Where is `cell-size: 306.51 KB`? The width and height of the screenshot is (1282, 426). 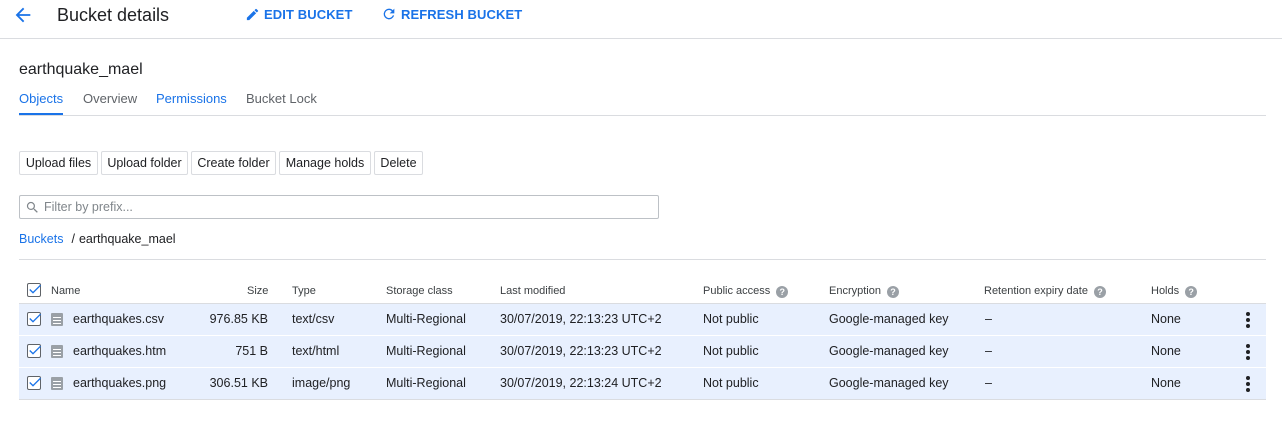
cell-size: 306.51 KB is located at coordinates (238, 383).